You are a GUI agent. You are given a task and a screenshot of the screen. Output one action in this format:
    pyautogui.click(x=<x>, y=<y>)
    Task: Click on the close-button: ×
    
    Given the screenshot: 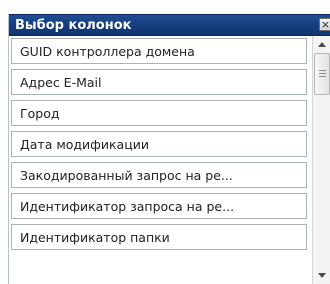 What is the action you would take?
    pyautogui.click(x=324, y=24)
    